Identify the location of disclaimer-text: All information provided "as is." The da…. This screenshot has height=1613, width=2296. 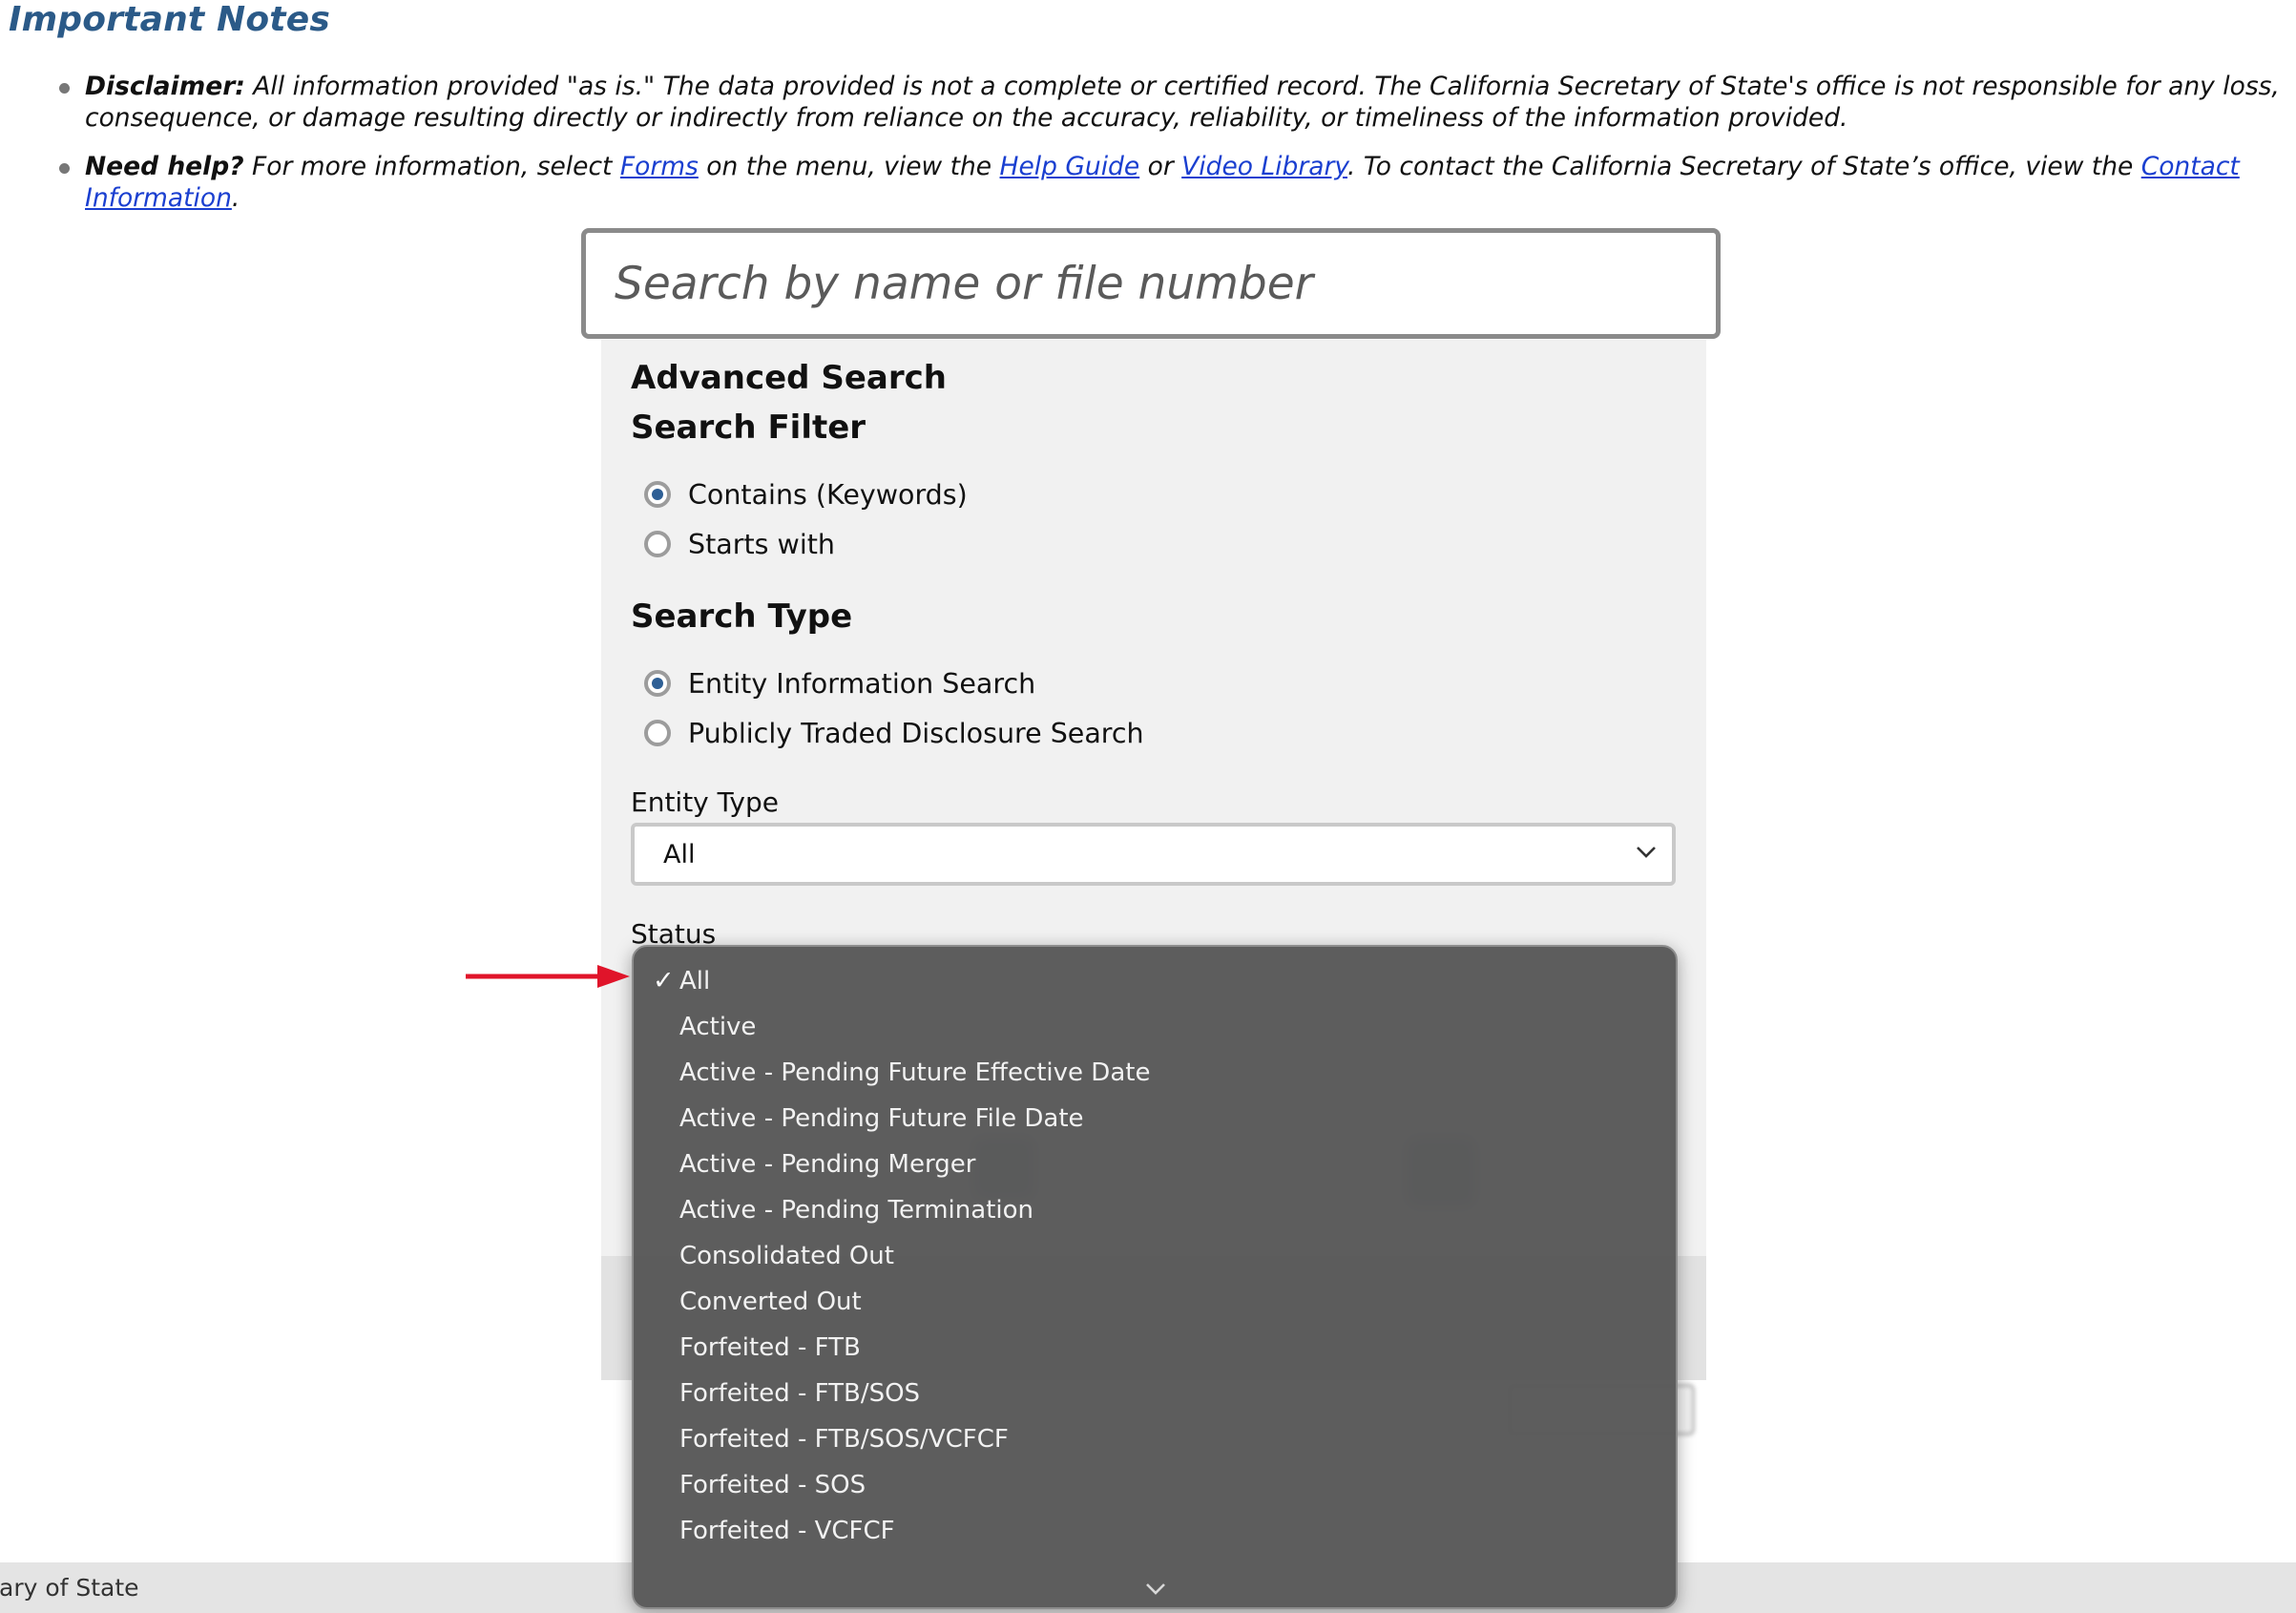
(1182, 102).